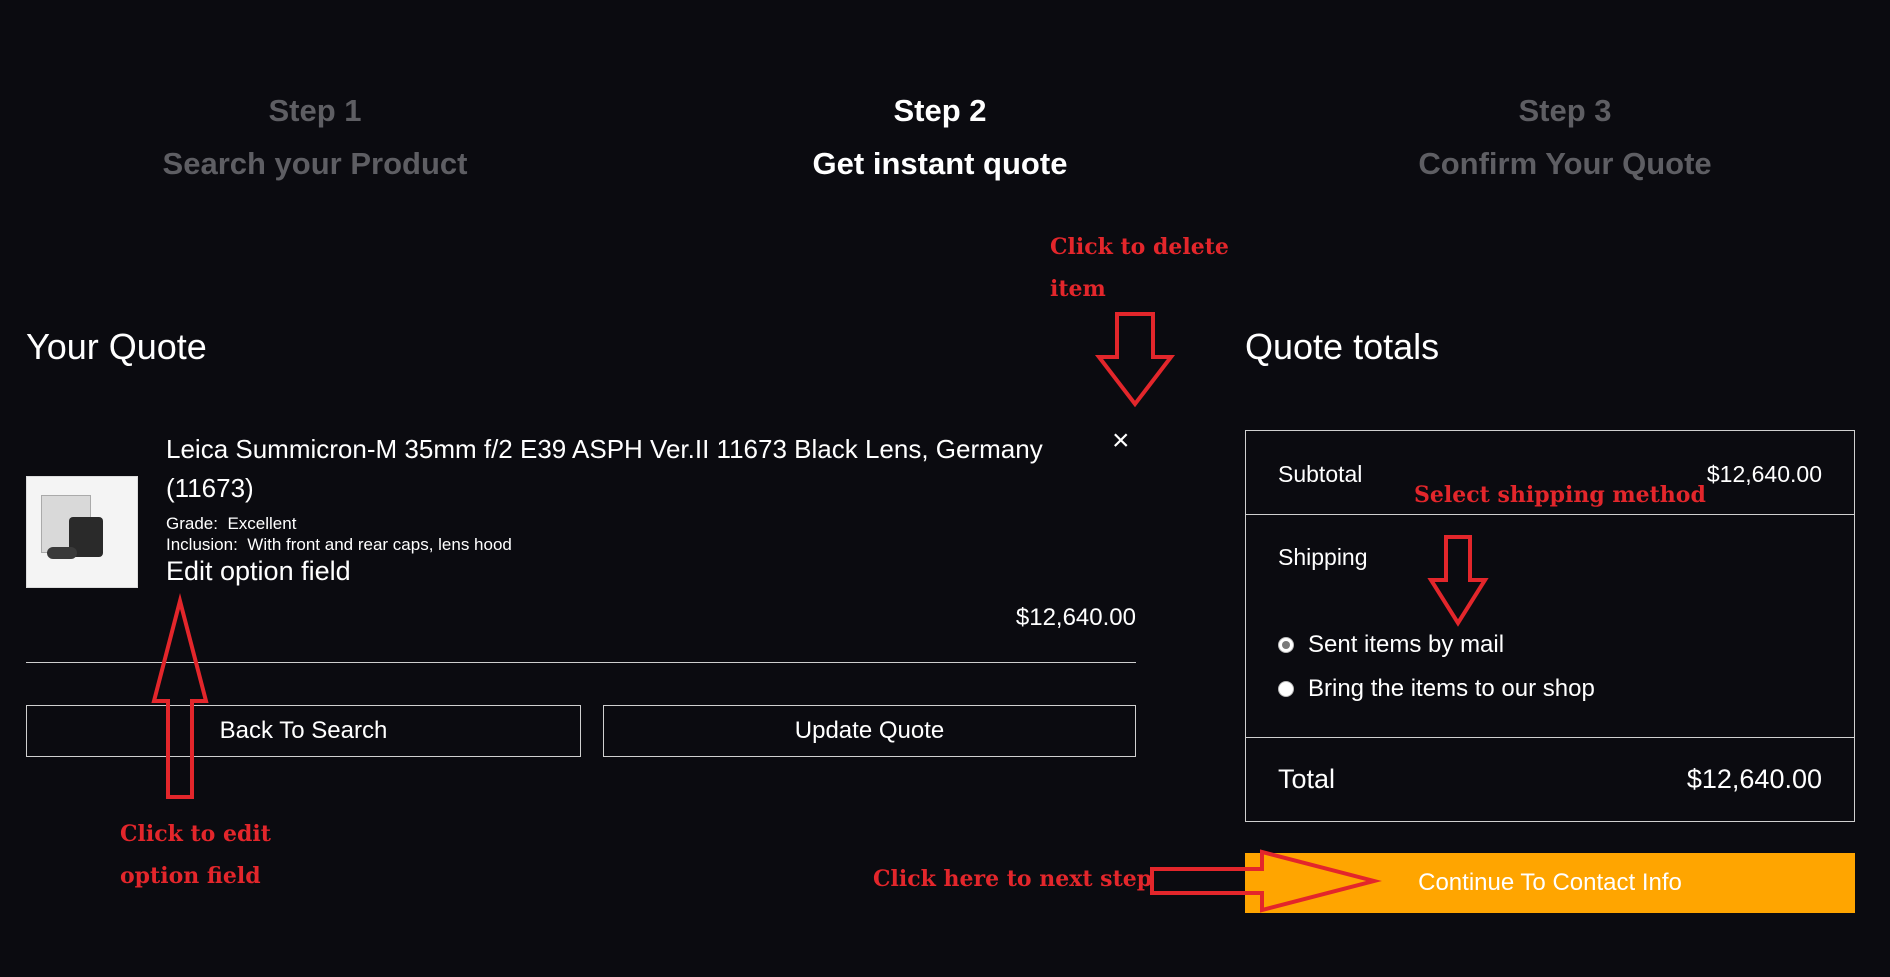  I want to click on annotation-edit-line1: Click to edit, so click(195, 834).